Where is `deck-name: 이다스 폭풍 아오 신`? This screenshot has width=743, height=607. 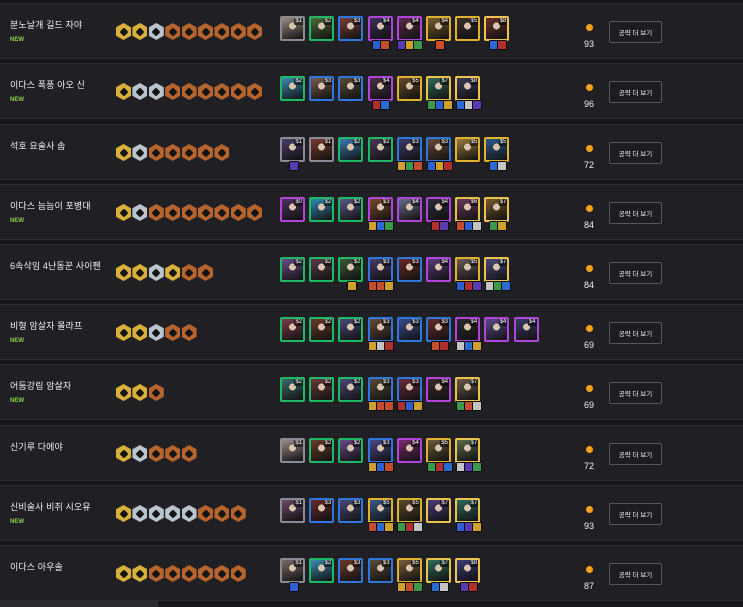 deck-name: 이다스 폭풍 아오 신 is located at coordinates (60, 84).